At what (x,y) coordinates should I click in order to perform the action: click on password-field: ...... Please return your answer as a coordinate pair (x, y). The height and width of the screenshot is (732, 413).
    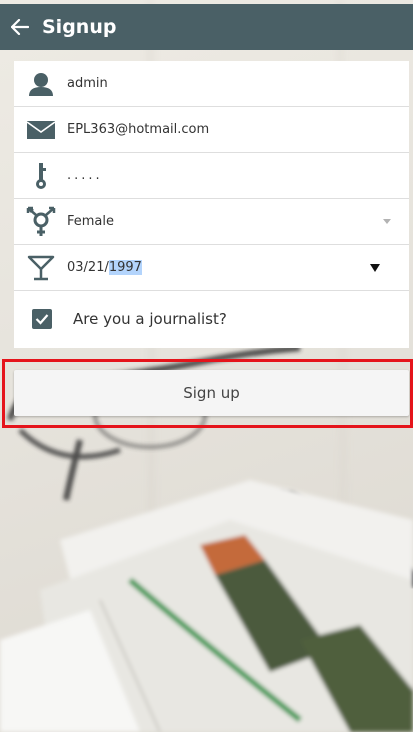
    Looking at the image, I should click on (85, 175).